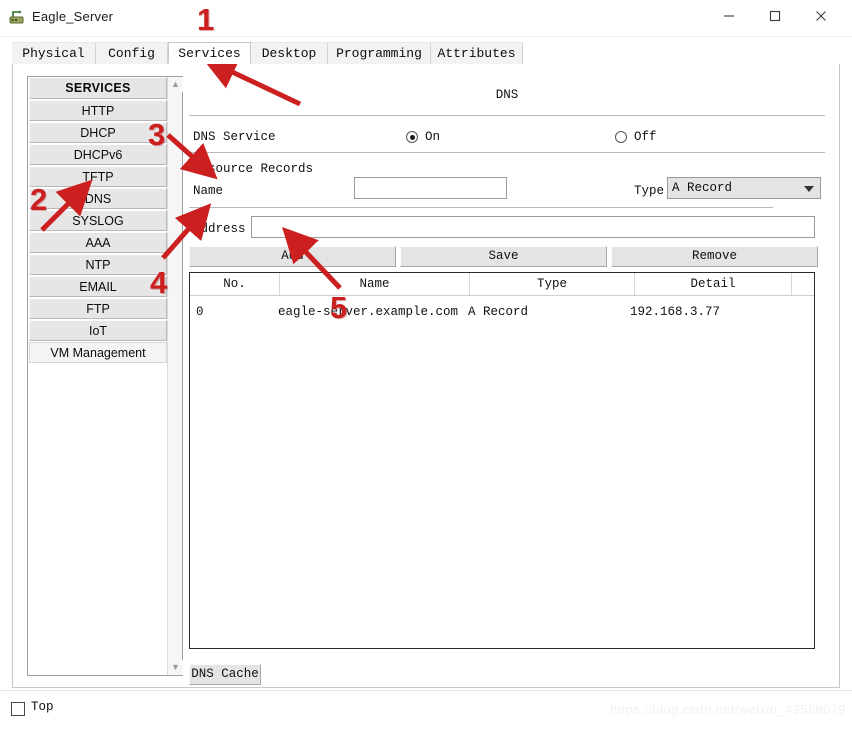  What do you see at coordinates (73, 16) in the screenshot?
I see `window-title: Eagle_Server` at bounding box center [73, 16].